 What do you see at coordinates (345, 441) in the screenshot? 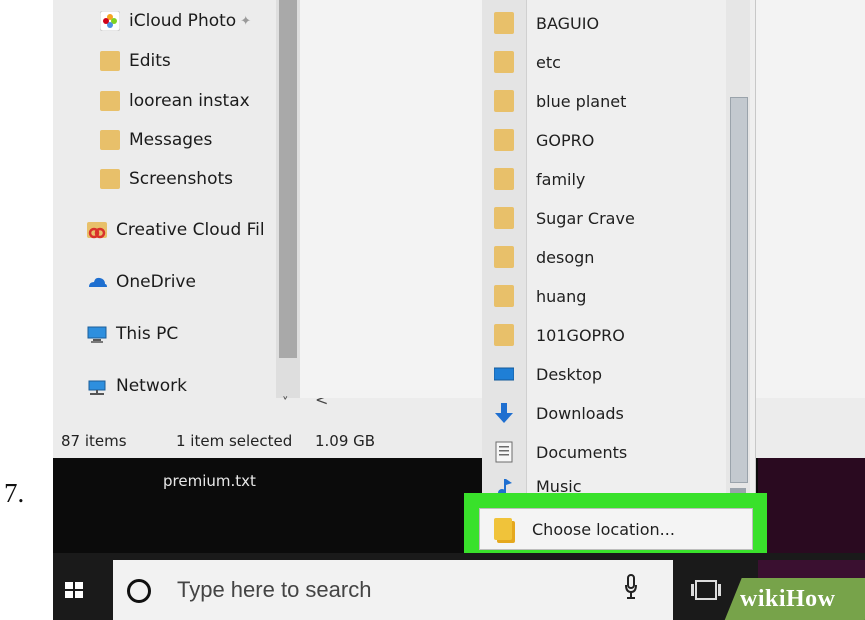
I see `selection-size: 1.09 GB` at bounding box center [345, 441].